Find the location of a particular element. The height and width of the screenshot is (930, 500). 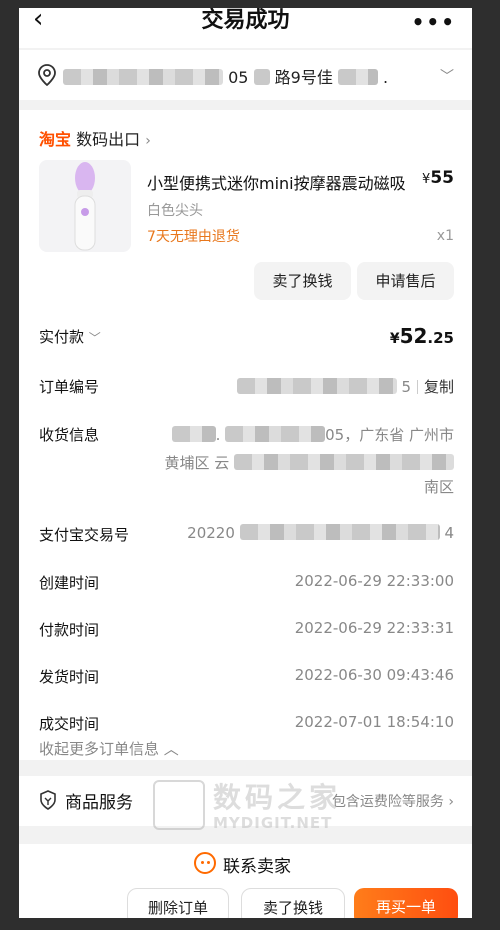

watermark-logo is located at coordinates (179, 805).